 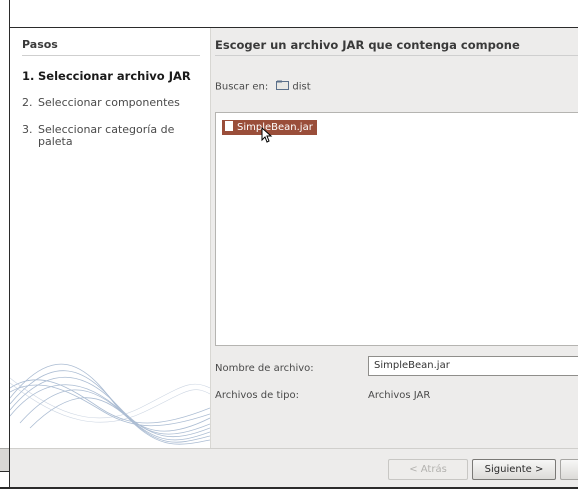 What do you see at coordinates (399, 395) in the screenshot?
I see `file-type-value: Archivos JAR` at bounding box center [399, 395].